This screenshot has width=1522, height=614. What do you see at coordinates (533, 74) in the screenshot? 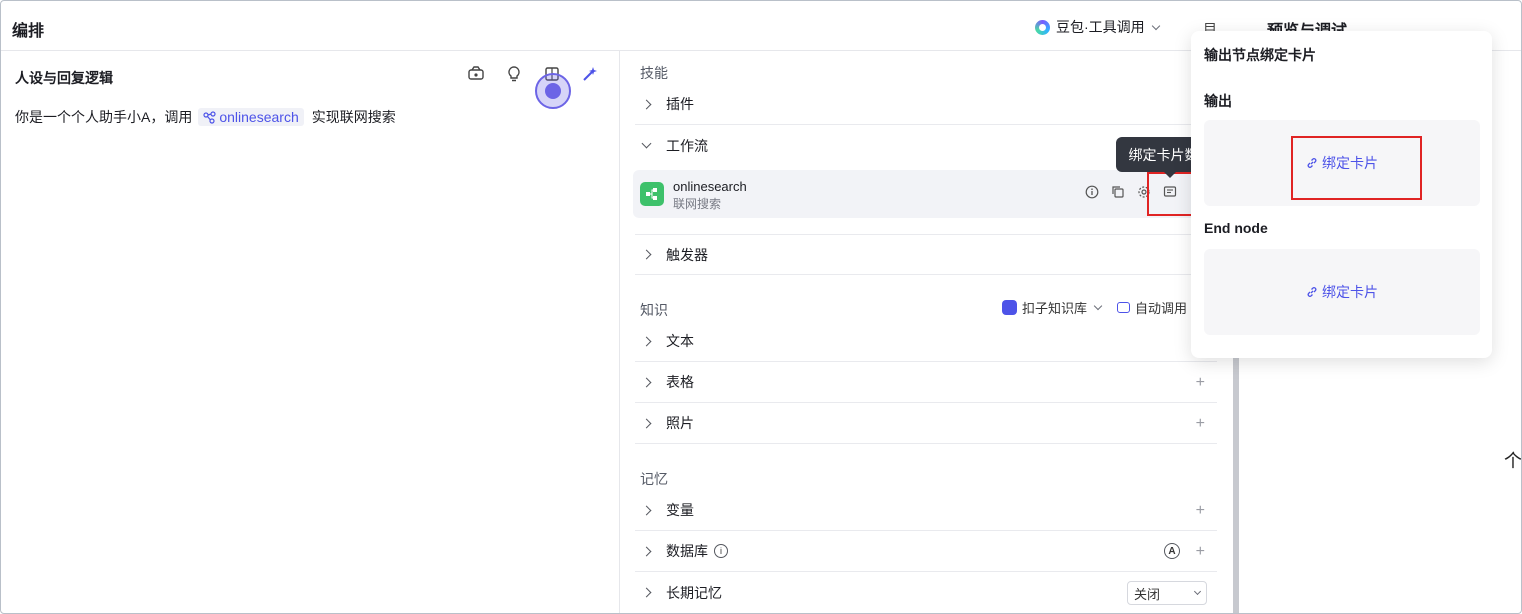
I see `persona-toolbar` at bounding box center [533, 74].